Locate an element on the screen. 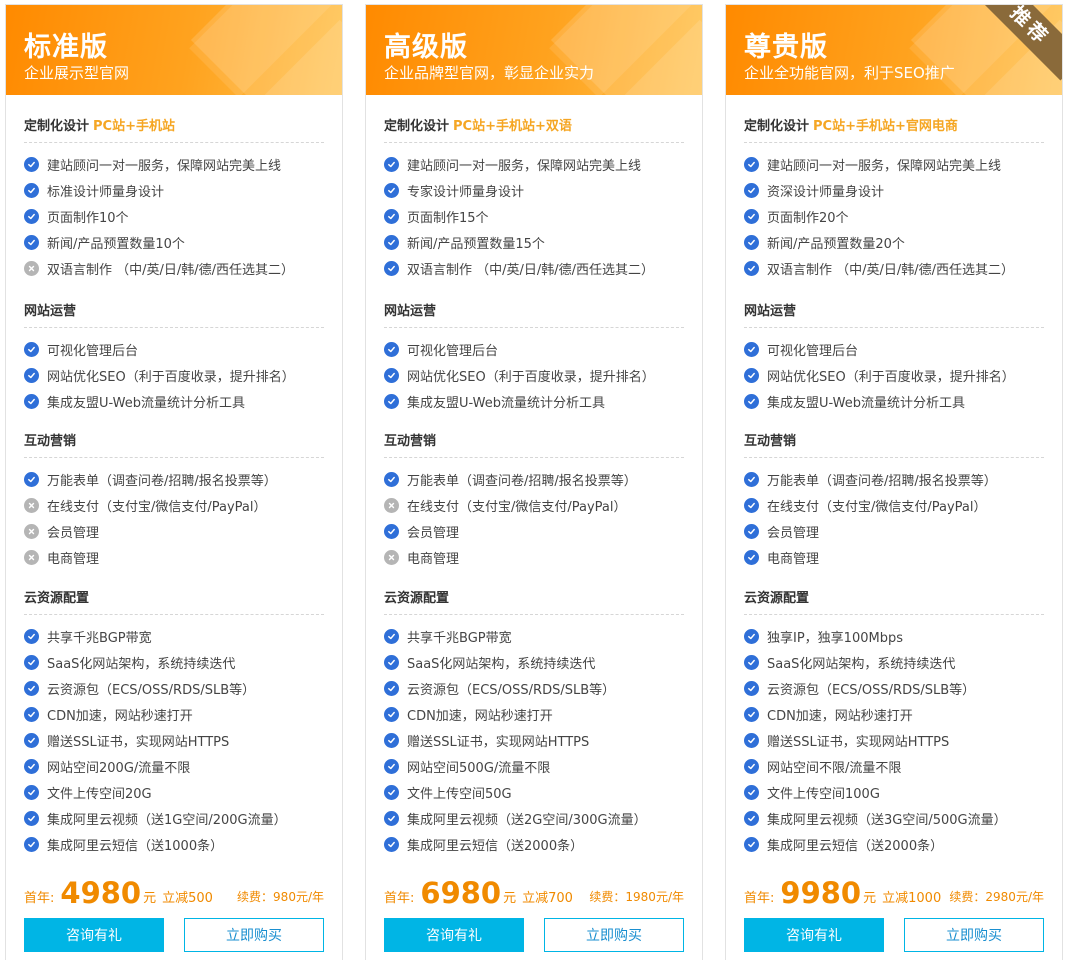 Image resolution: width=1074 pixels, height=960 pixels. feature-text: 双语言制作 （中/英/日/韩/德/西任选其二） is located at coordinates (171, 270).